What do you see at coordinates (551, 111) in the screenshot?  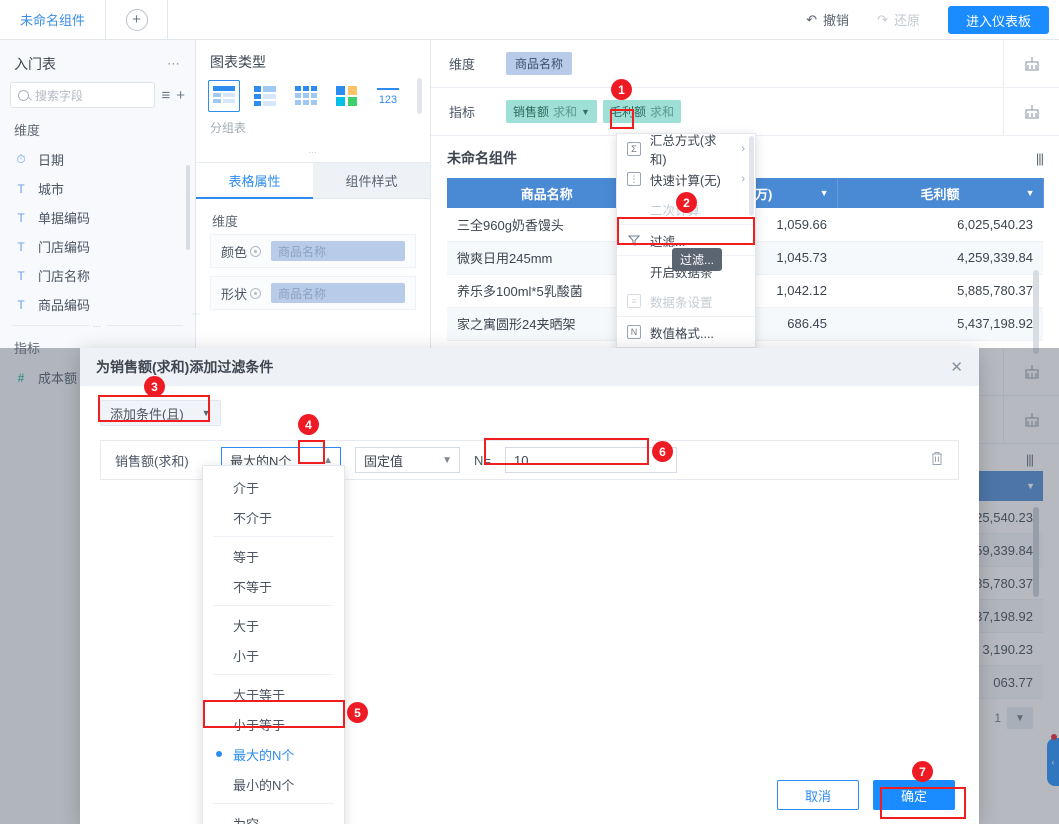 I see `measure-chip-sales: 销售额 求和 ▼` at bounding box center [551, 111].